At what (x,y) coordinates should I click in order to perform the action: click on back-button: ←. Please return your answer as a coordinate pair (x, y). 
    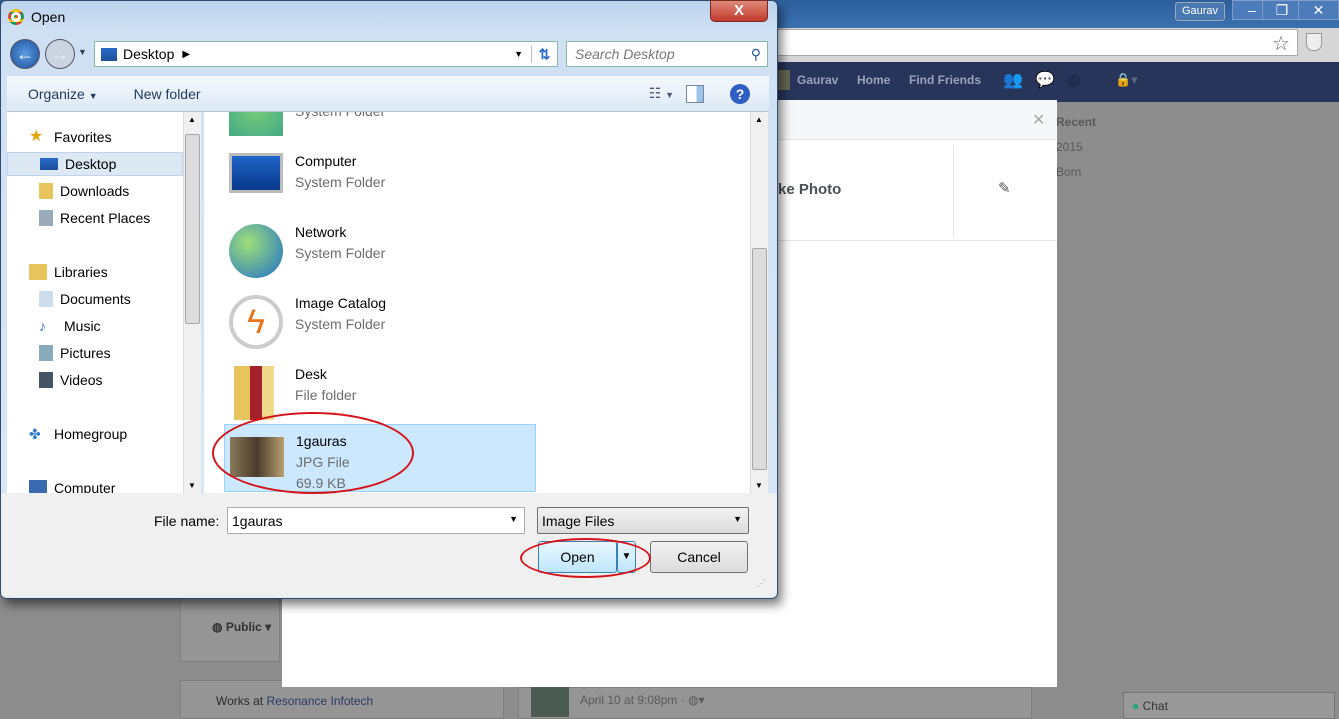
    Looking at the image, I should click on (25, 54).